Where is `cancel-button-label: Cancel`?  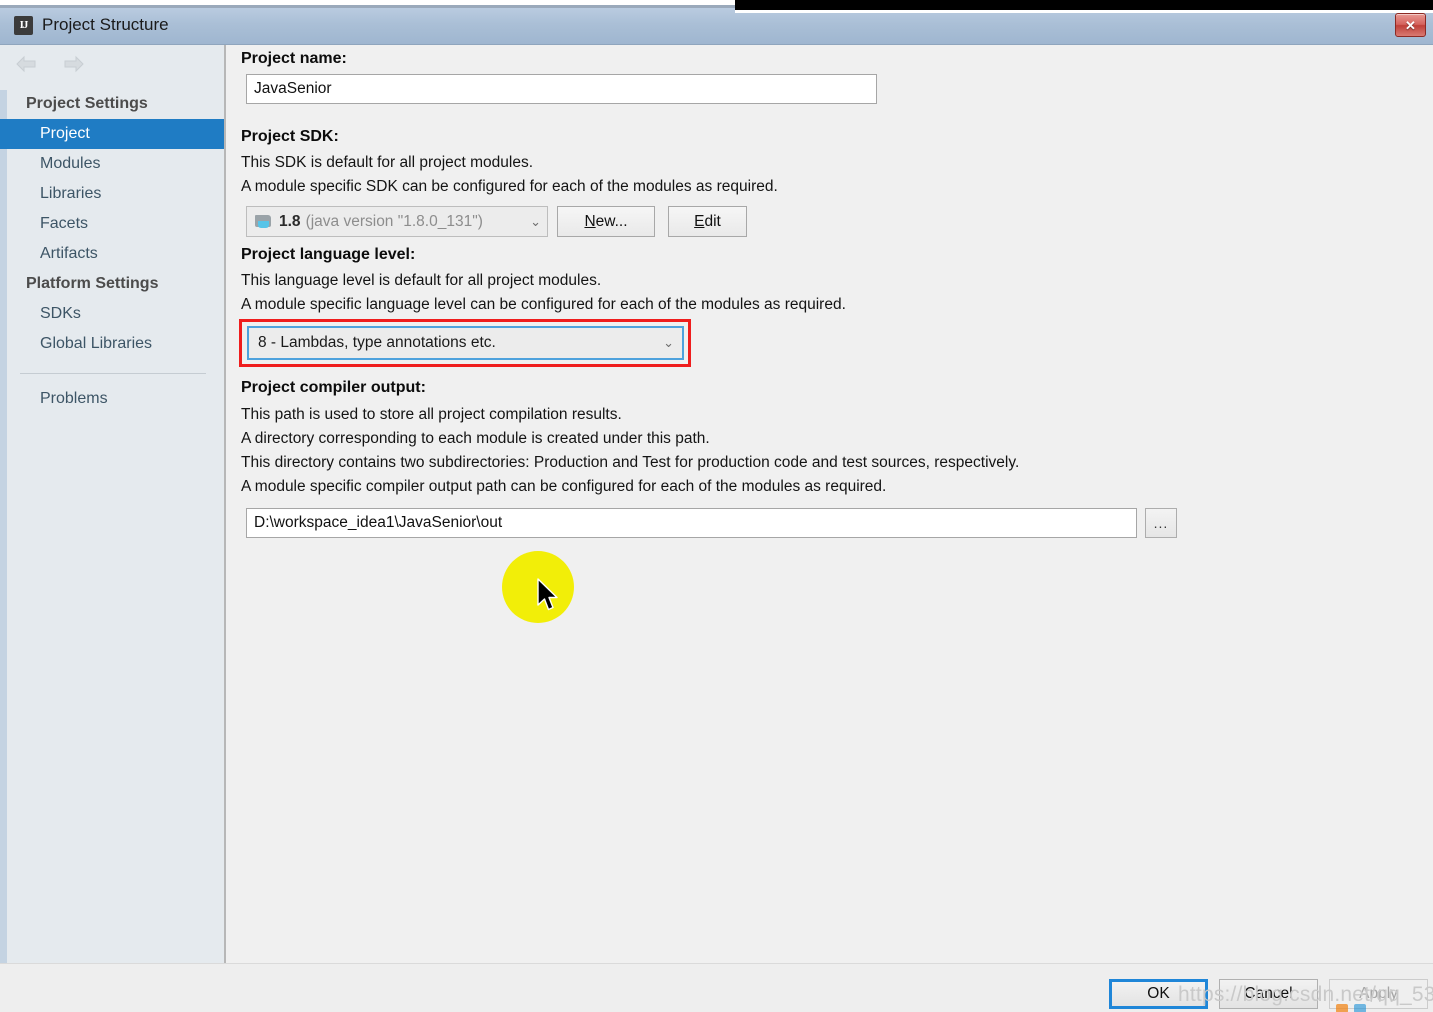
cancel-button-label: Cancel is located at coordinates (1268, 993).